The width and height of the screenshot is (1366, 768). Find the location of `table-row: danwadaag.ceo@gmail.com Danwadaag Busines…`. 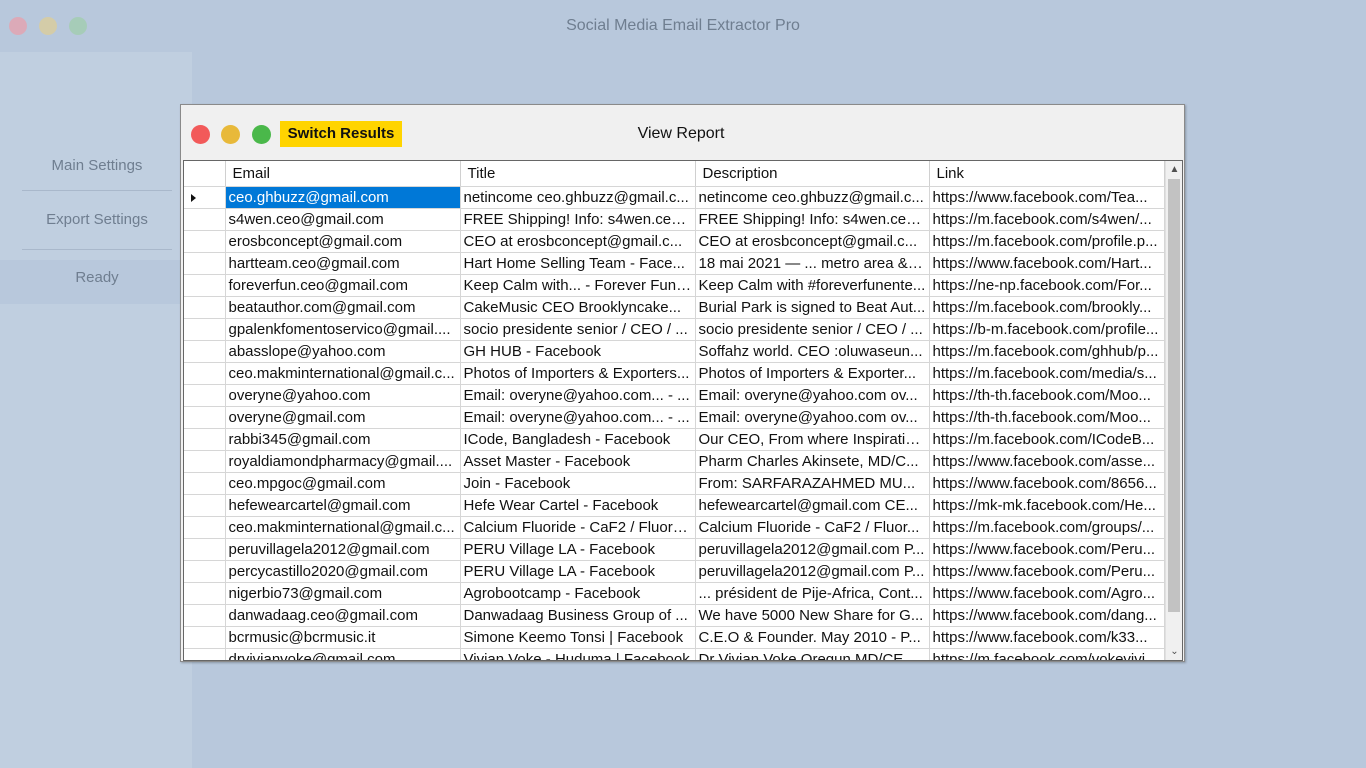

table-row: danwadaag.ceo@gmail.com Danwadaag Busines… is located at coordinates (674, 615).